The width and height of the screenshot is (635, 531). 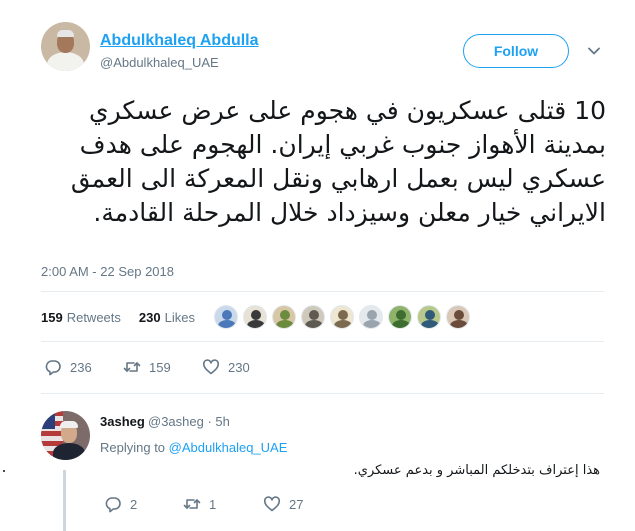 What do you see at coordinates (52, 317) in the screenshot?
I see `retweets-count: 159` at bounding box center [52, 317].